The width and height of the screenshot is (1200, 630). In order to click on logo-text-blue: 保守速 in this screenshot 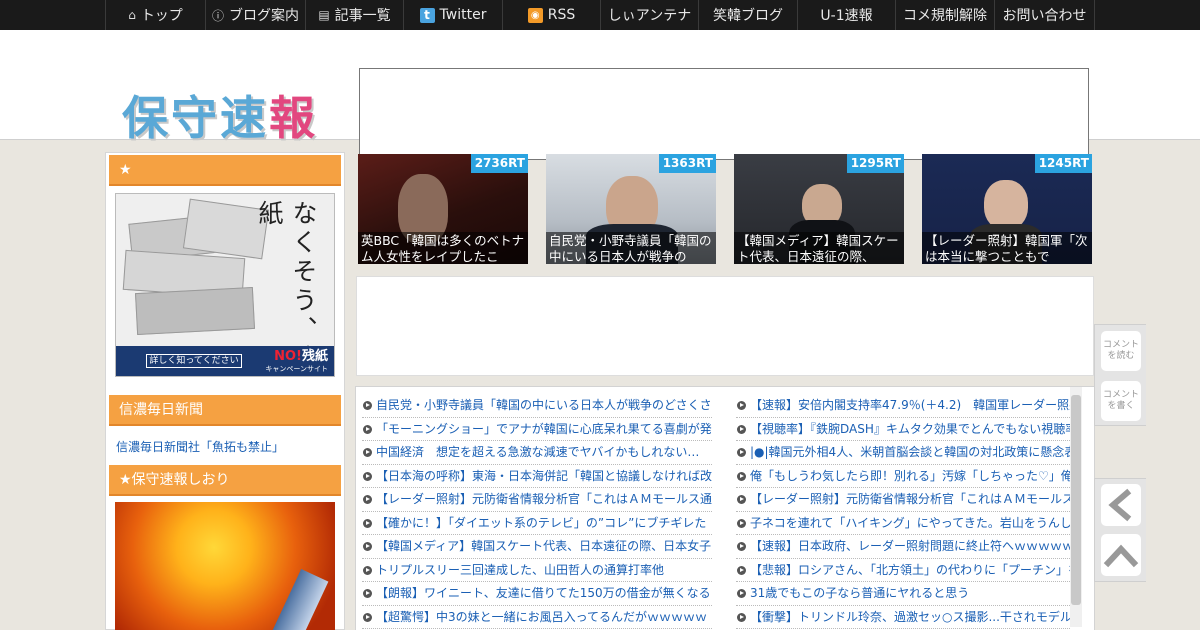, I will do `click(195, 118)`.